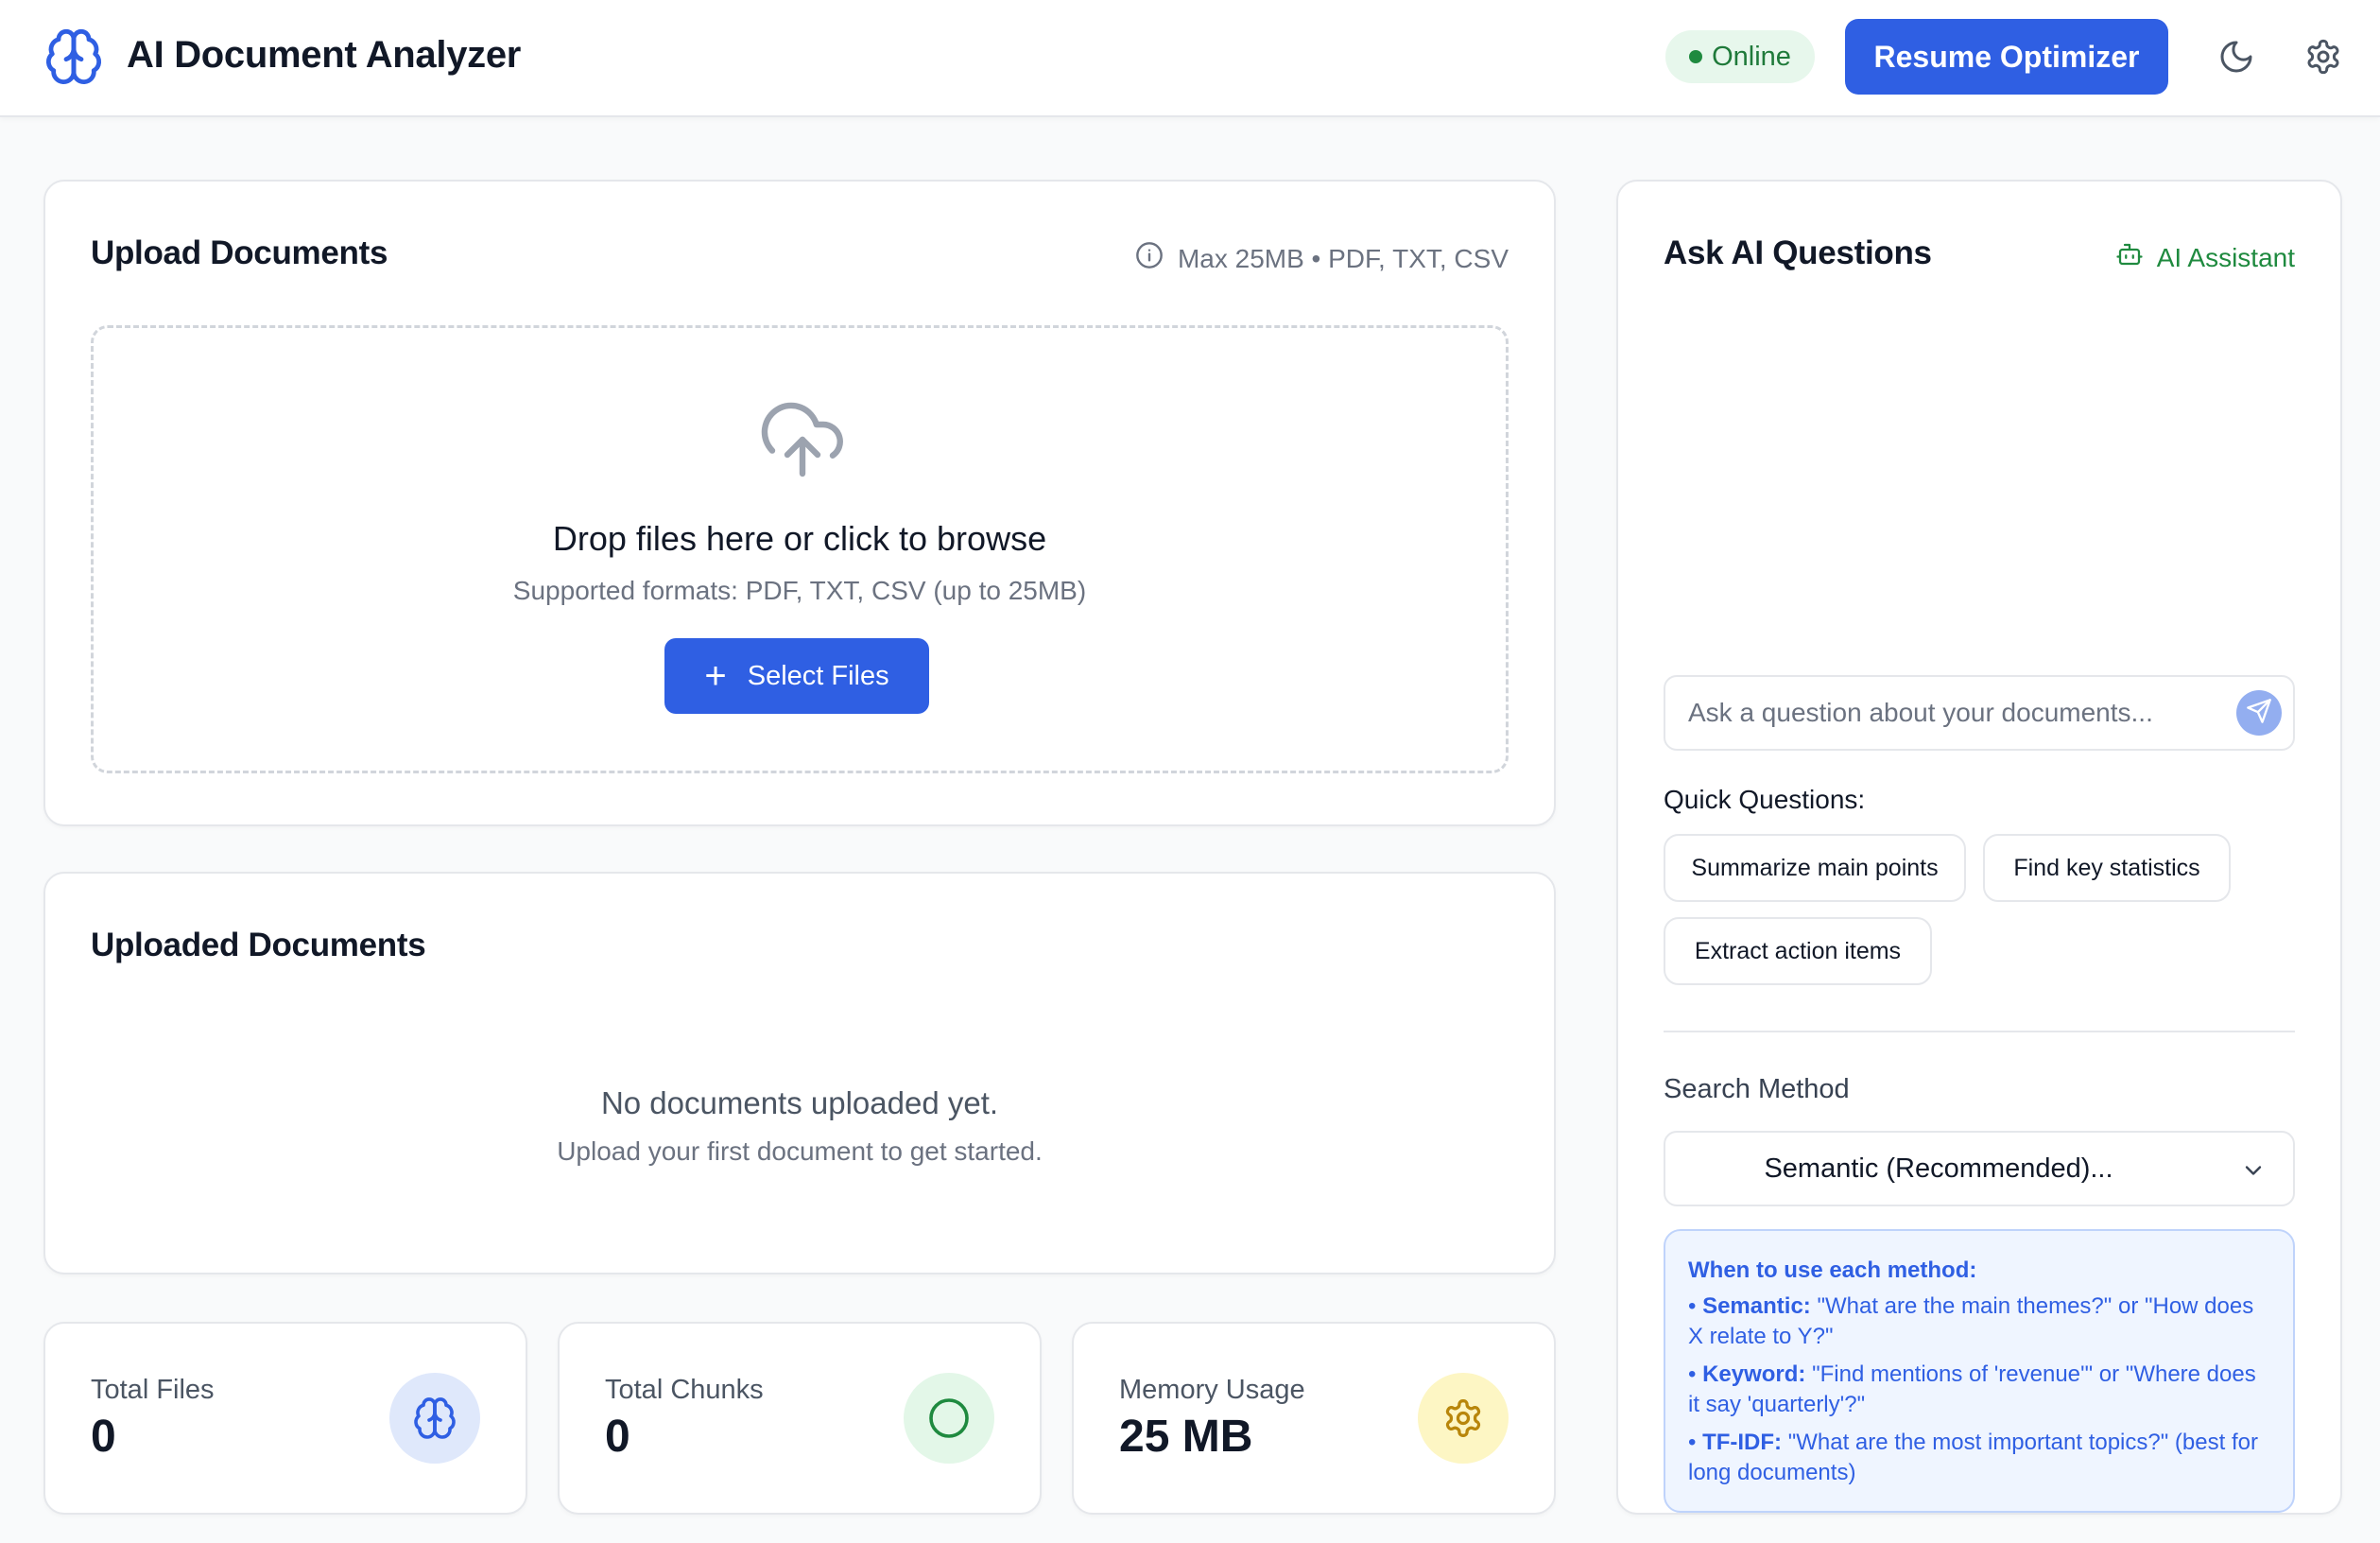 This screenshot has width=2380, height=1543. I want to click on cloud-upload-icon, so click(803, 439).